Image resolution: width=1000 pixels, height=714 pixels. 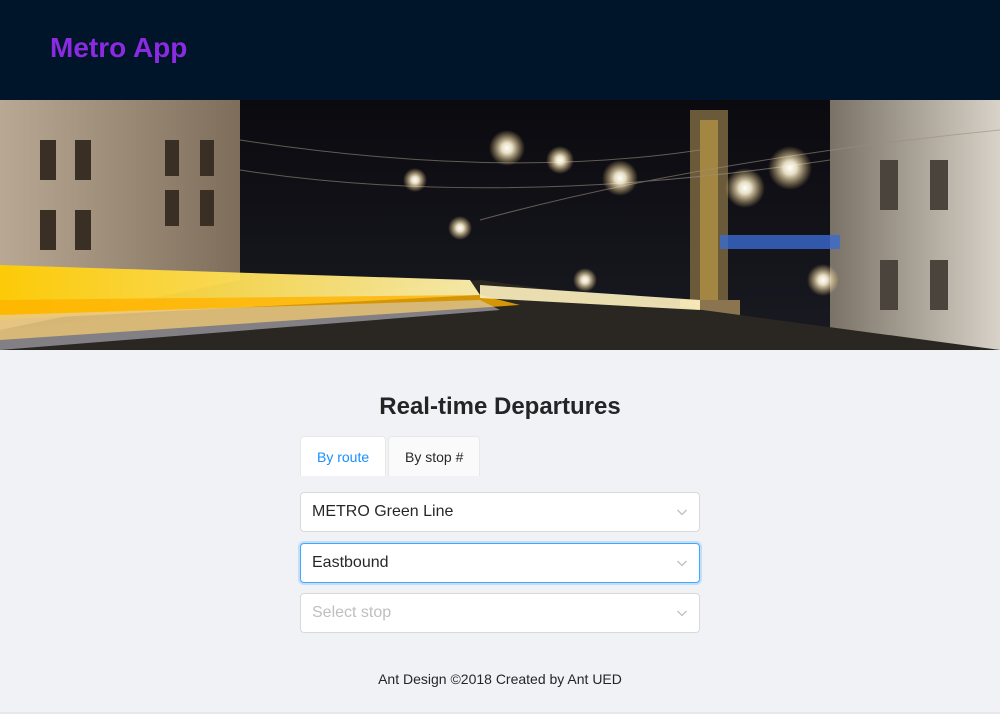 What do you see at coordinates (500, 512) in the screenshot?
I see `route-select: METRO Green Line` at bounding box center [500, 512].